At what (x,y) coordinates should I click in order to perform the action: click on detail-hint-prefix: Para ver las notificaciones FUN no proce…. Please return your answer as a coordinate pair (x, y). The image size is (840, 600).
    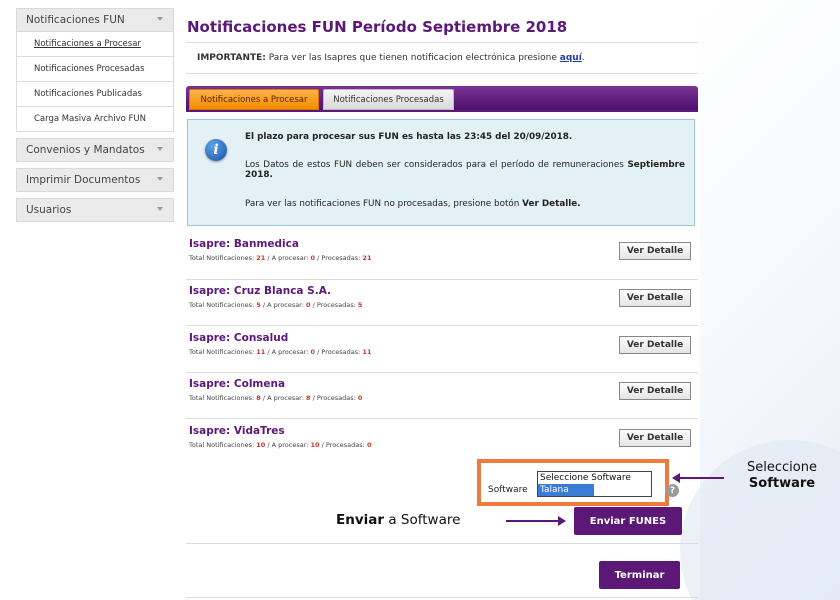
    Looking at the image, I should click on (382, 204).